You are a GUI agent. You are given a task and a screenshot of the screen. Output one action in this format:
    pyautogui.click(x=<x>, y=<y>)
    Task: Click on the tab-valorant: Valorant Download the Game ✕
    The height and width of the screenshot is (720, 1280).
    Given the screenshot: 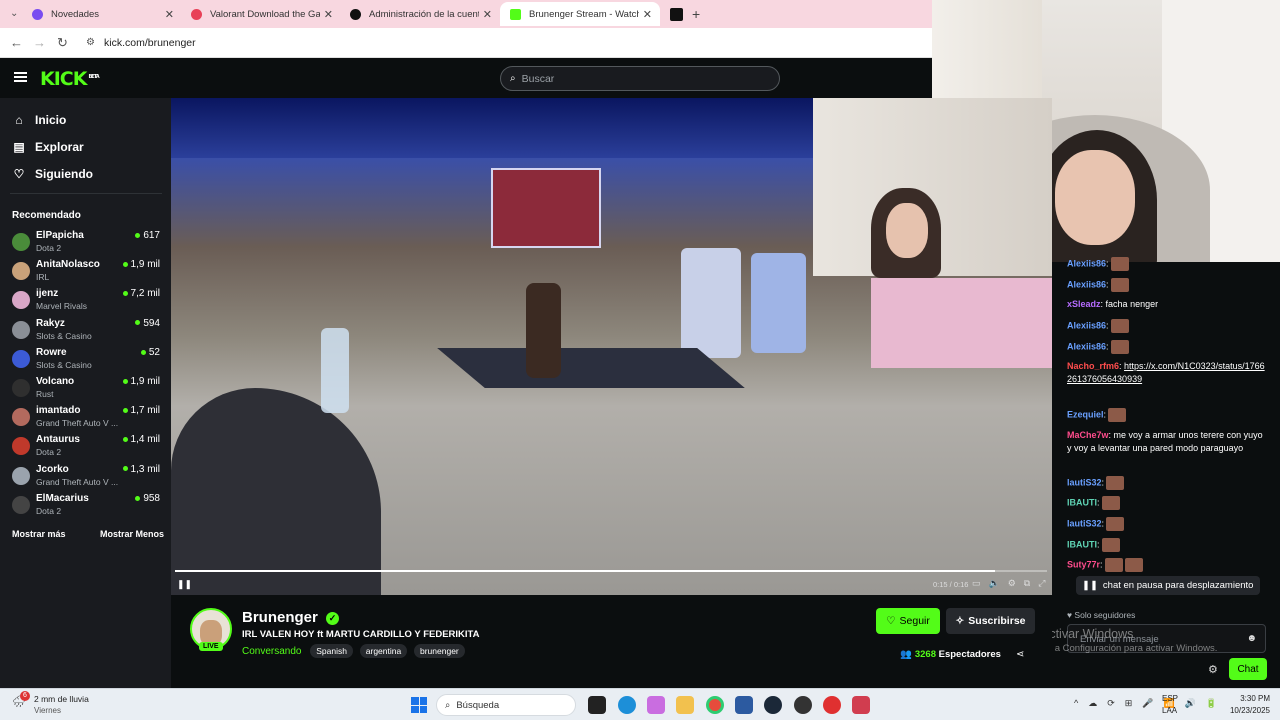 What is the action you would take?
    pyautogui.click(x=261, y=14)
    